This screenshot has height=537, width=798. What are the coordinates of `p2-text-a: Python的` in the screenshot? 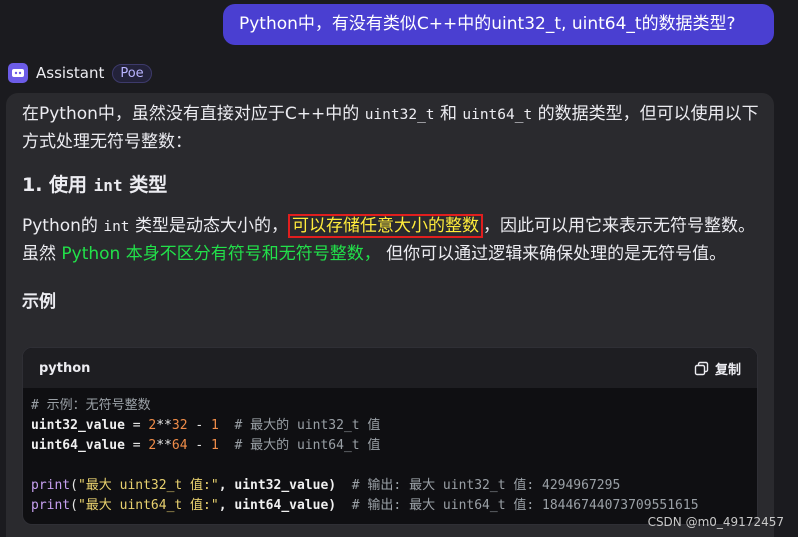 It's located at (63, 226).